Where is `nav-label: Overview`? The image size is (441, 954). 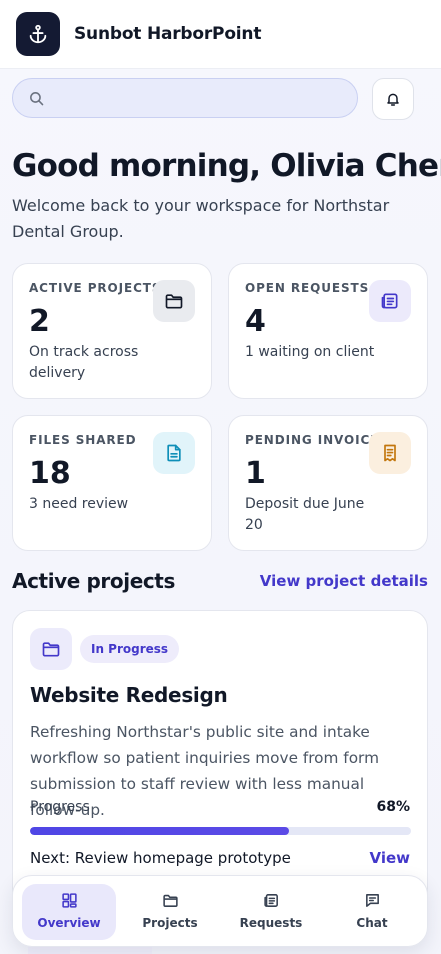
nav-label: Overview is located at coordinates (69, 923).